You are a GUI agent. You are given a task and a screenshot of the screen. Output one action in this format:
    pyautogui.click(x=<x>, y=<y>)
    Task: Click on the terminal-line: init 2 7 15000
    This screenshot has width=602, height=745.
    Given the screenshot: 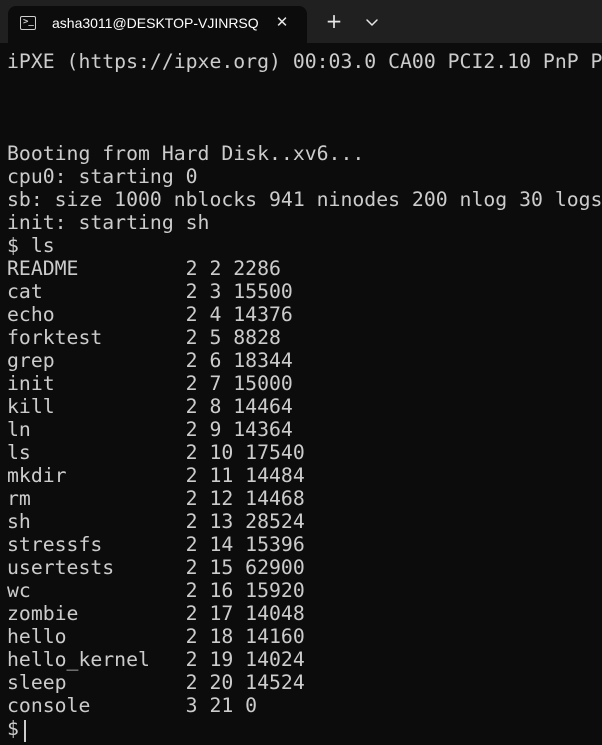 What is the action you would take?
    pyautogui.click(x=150, y=383)
    